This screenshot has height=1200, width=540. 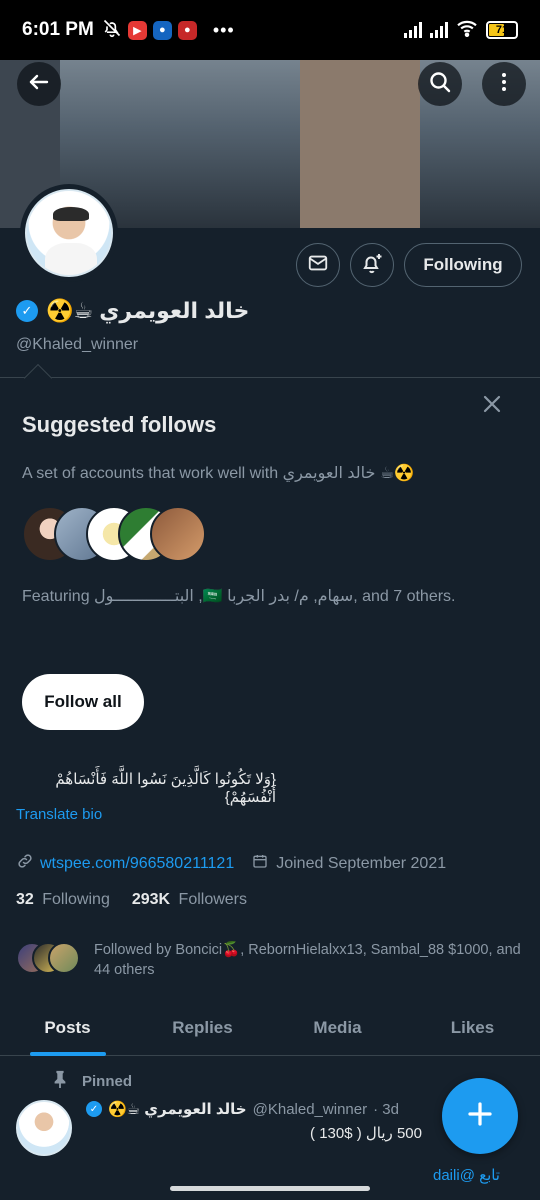 I want to click on tab-media: Media, so click(x=337, y=1027).